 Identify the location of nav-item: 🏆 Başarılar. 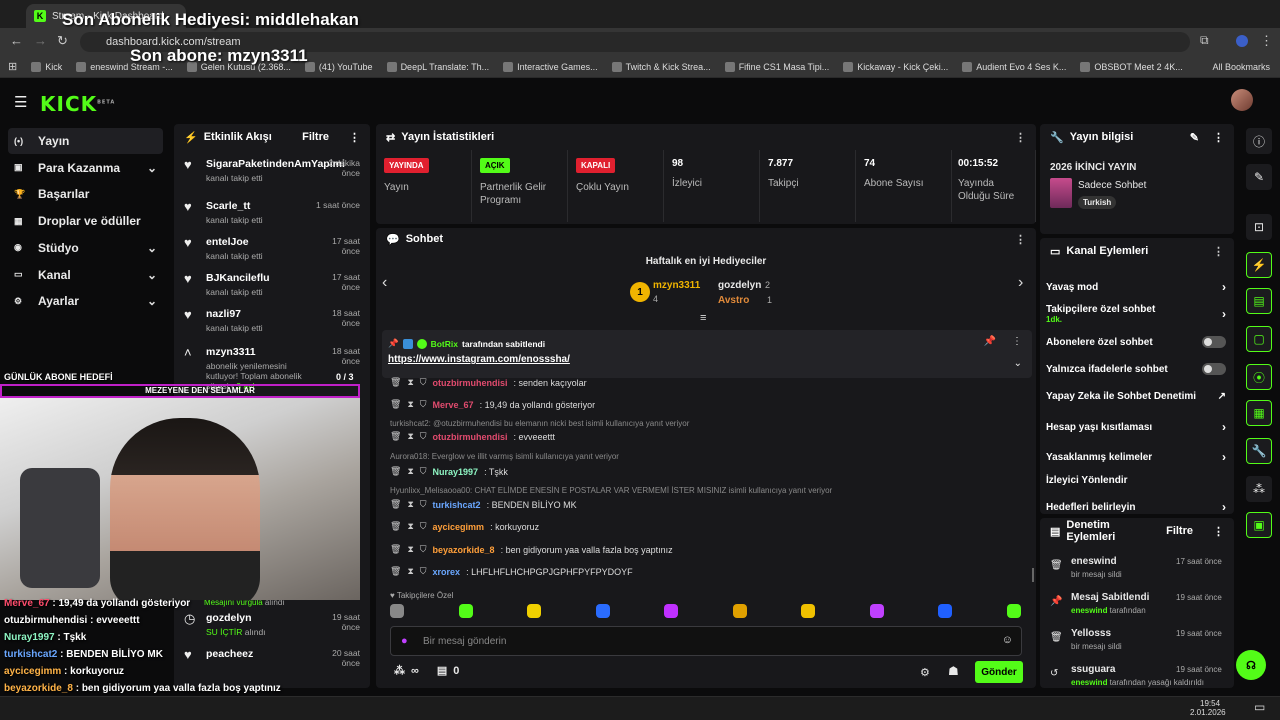
(85, 194).